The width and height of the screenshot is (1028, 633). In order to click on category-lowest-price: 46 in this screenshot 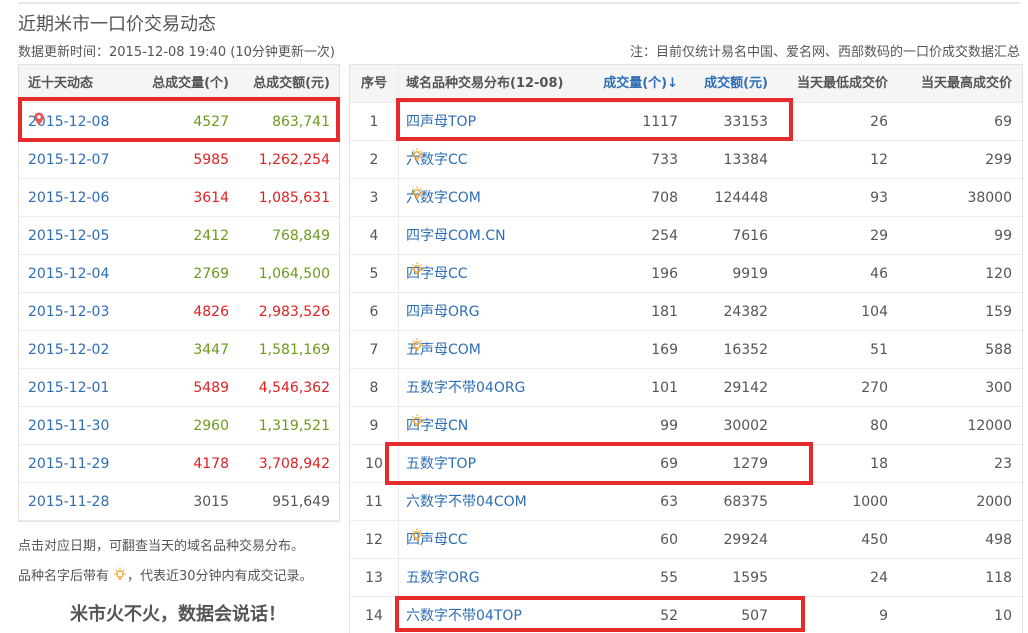, I will do `click(879, 274)`.